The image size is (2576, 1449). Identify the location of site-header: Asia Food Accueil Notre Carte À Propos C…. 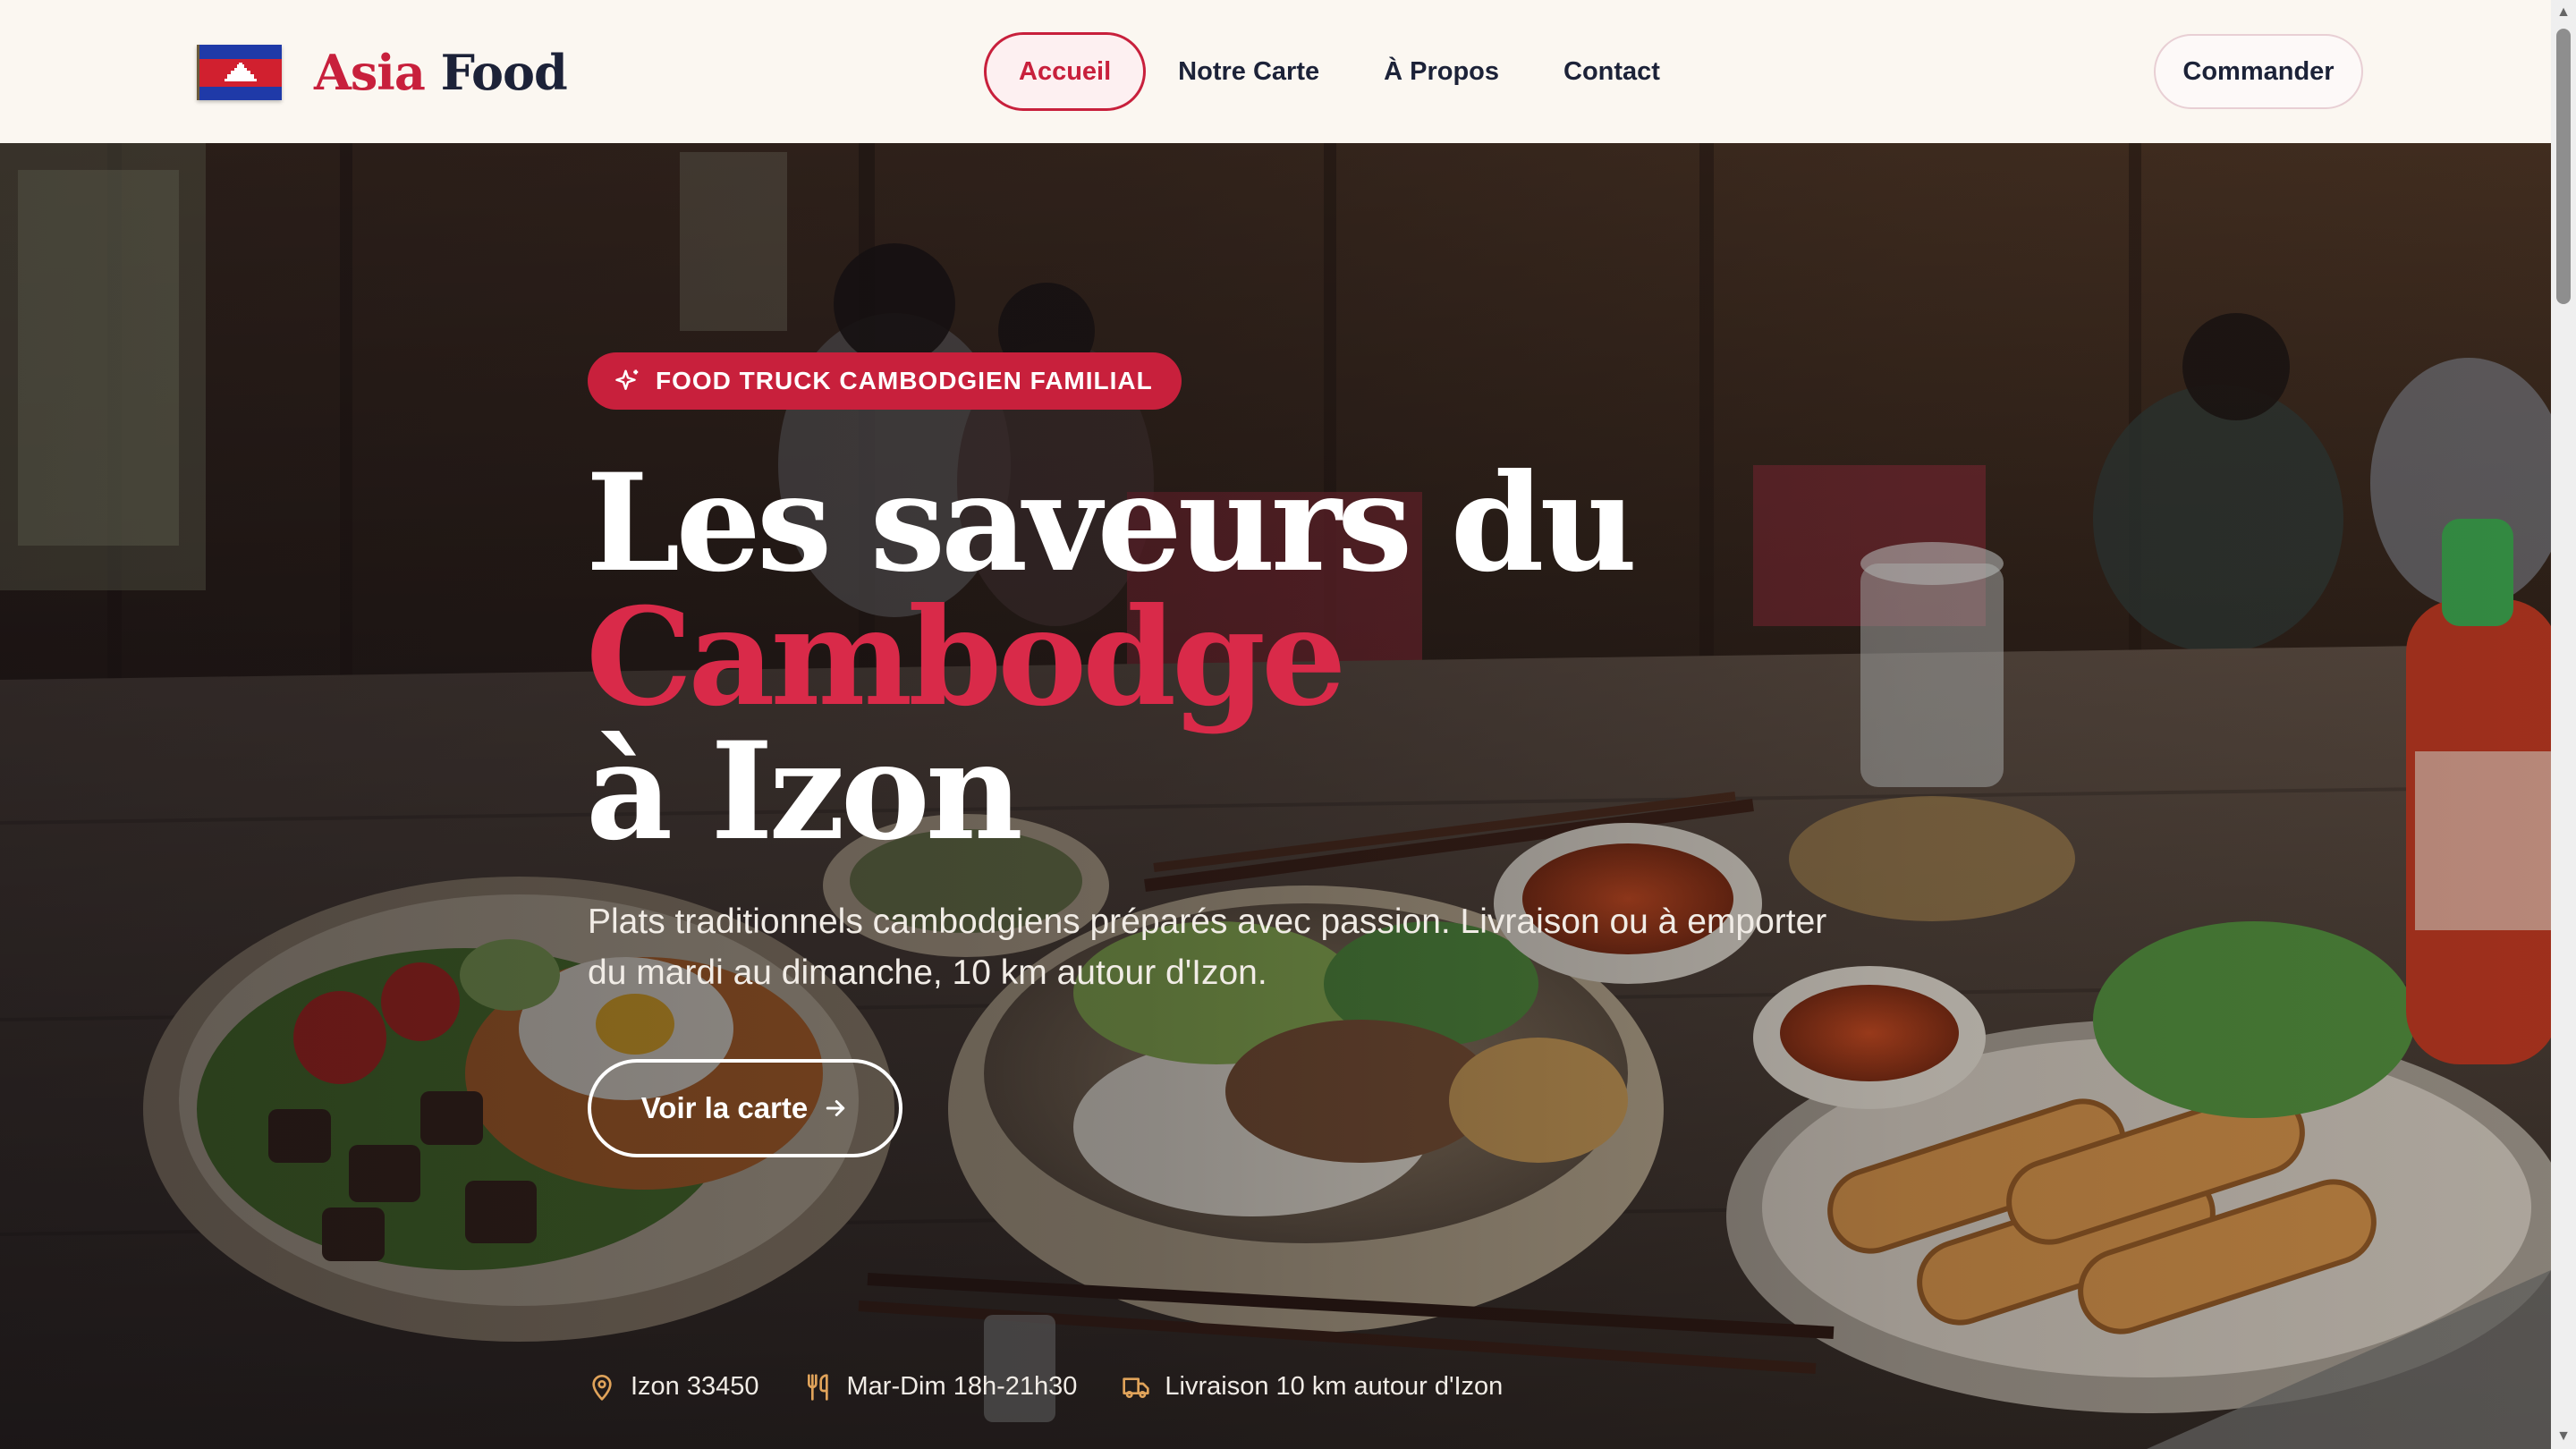
(1275, 72).